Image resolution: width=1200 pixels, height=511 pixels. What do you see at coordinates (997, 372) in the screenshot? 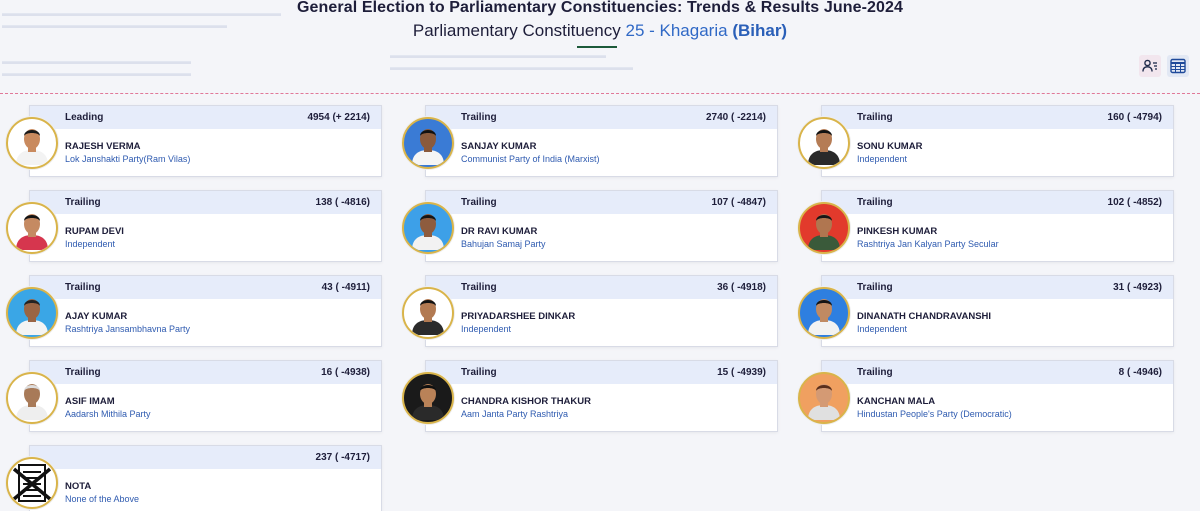
I see `card-header: Trailing 8 ( -4946)` at bounding box center [997, 372].